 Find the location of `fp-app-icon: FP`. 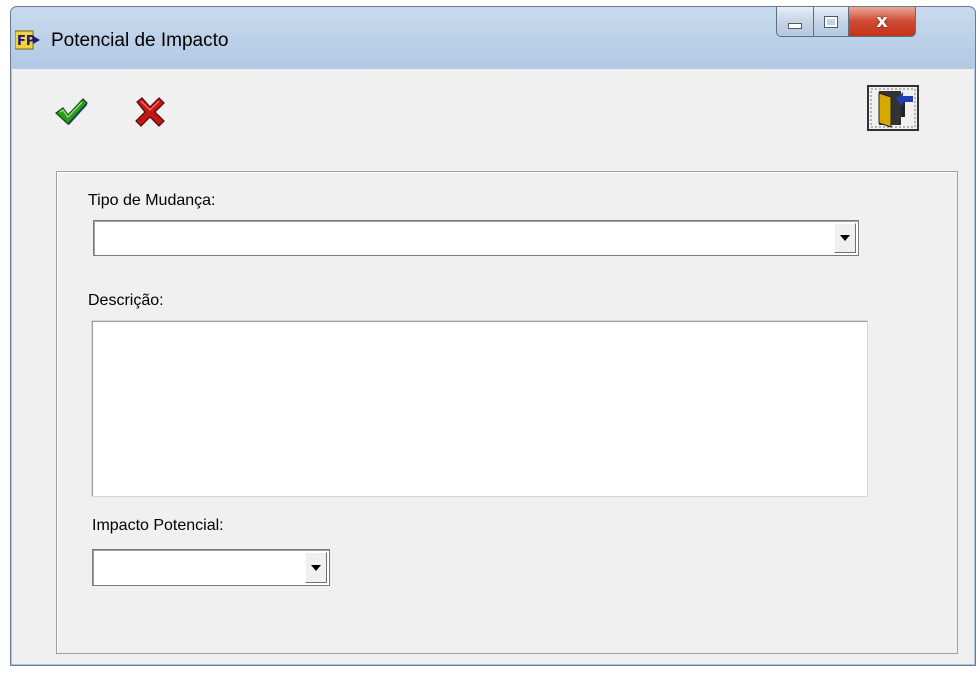

fp-app-icon: FP is located at coordinates (27, 40).